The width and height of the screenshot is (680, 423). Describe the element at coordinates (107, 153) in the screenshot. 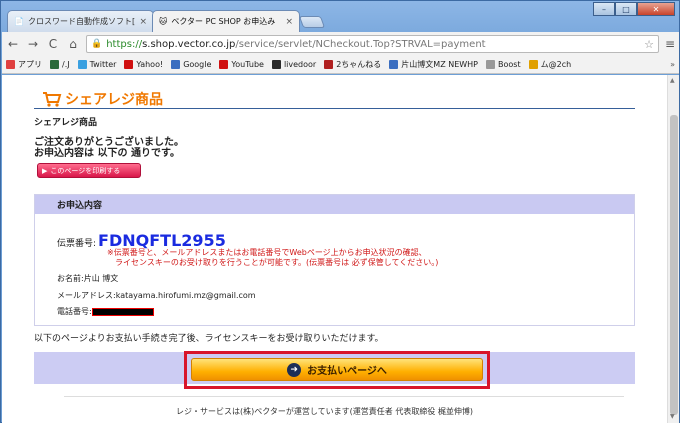

I see `thanks-line-2: お申込内容は 以下の 通りです。` at that location.